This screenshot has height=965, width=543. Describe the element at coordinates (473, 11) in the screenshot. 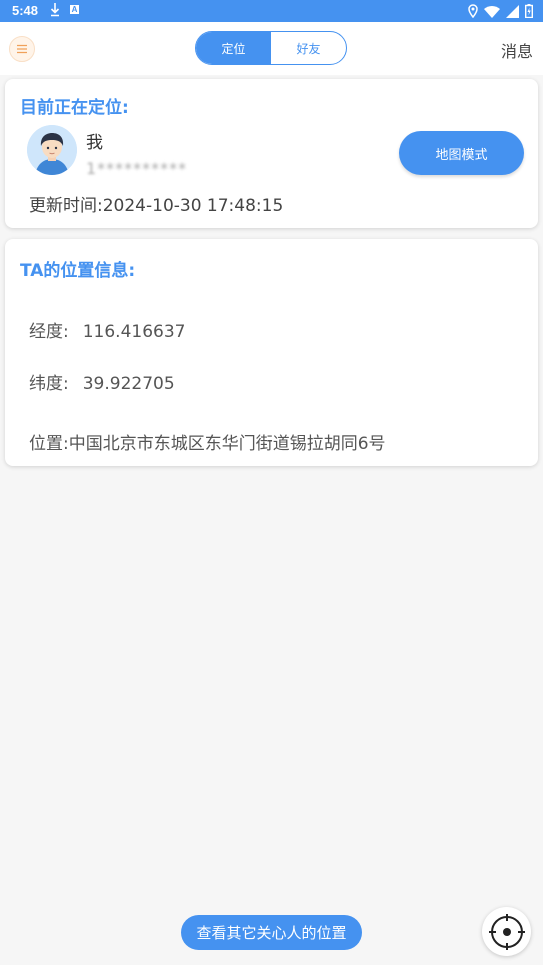

I see `location-icon` at that location.